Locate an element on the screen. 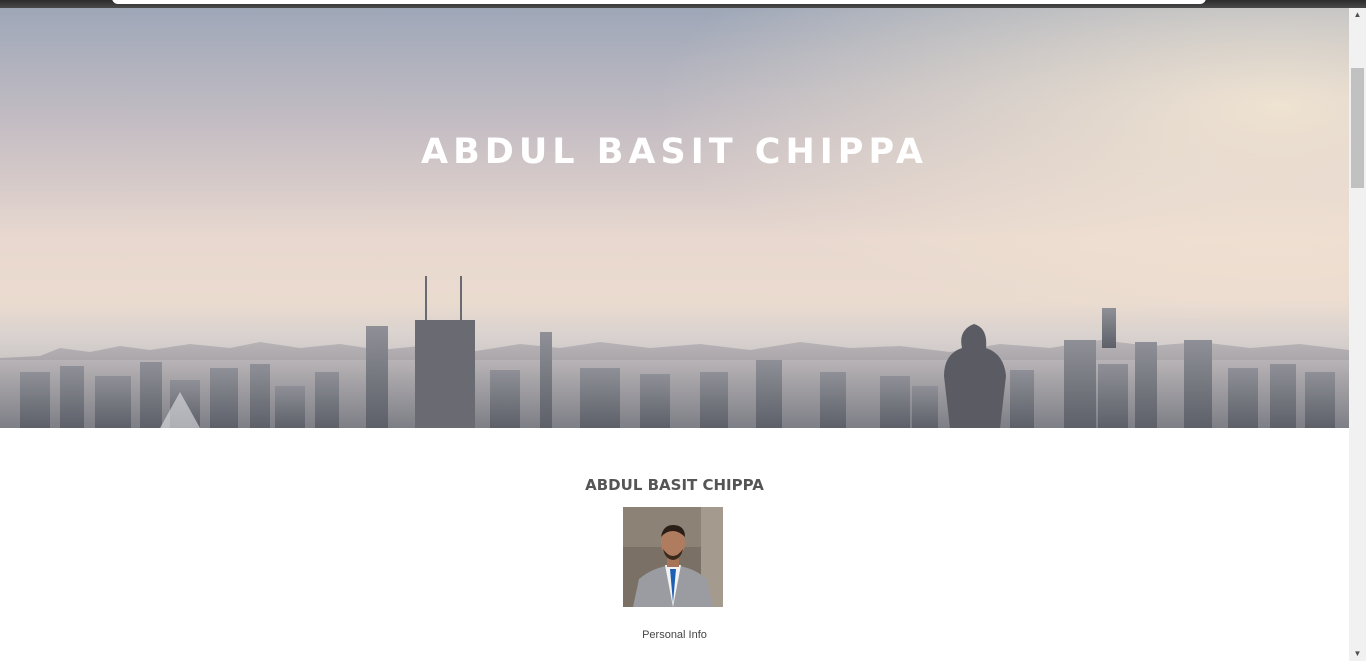 This screenshot has width=1366, height=661. scroll-down-arrow-icon: ▼ is located at coordinates (1357, 654).